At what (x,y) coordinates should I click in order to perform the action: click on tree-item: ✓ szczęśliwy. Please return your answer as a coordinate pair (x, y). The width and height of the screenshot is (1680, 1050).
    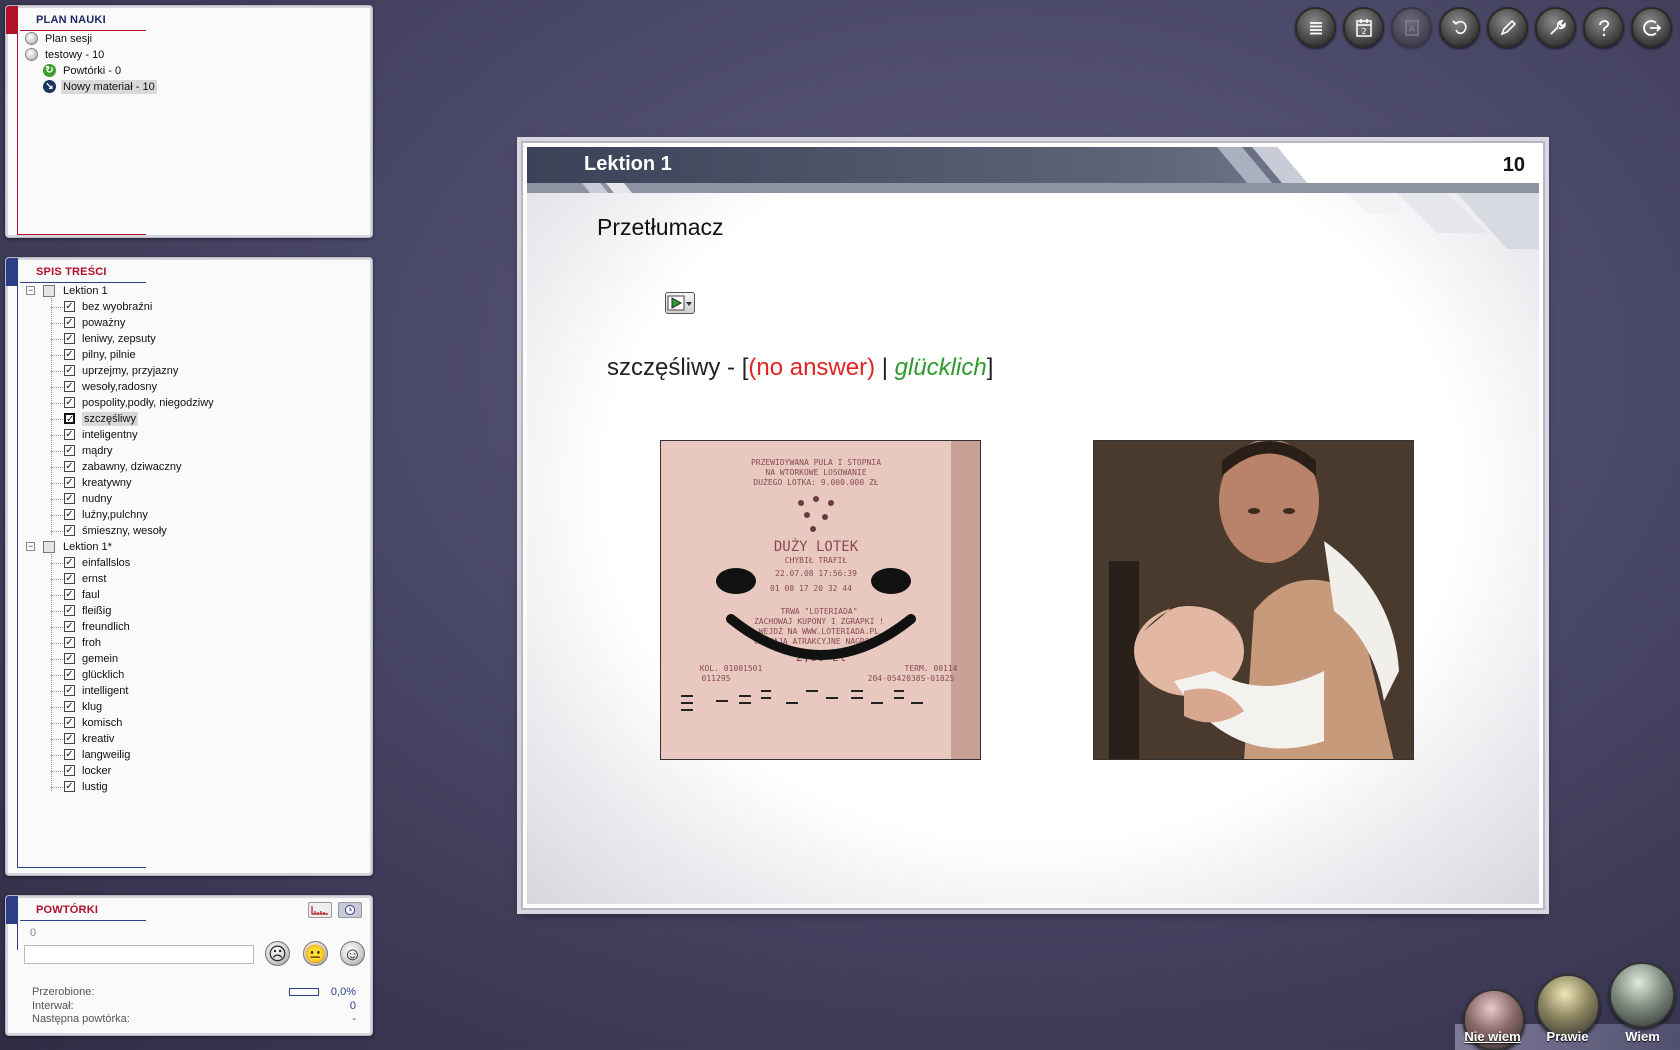
    Looking at the image, I should click on (189, 419).